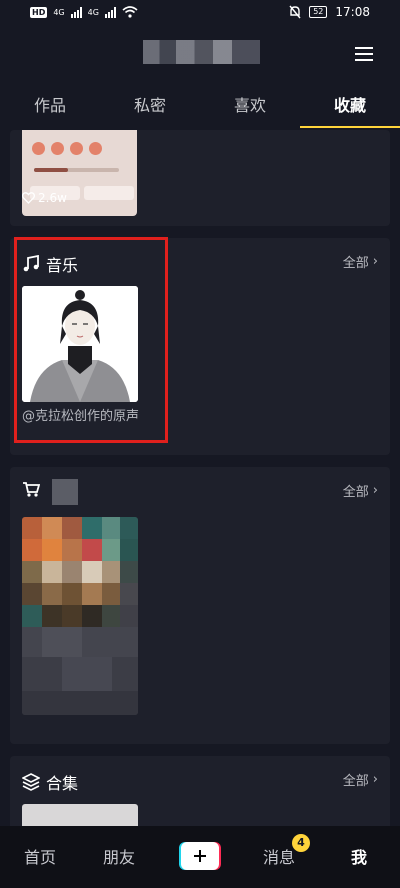 This screenshot has height=888, width=400. Describe the element at coordinates (52, 198) in the screenshot. I see `likes-value: 2.6w` at that location.